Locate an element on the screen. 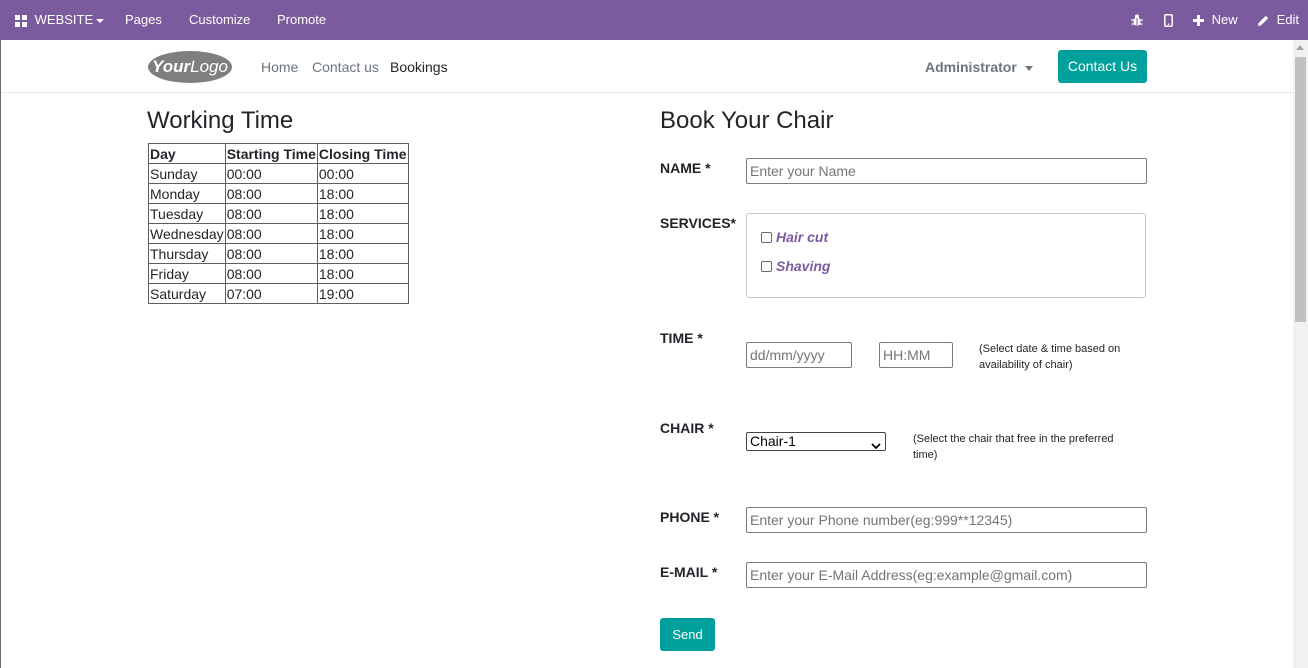  phone-input: Enter your Phone number(eg:999**12345) is located at coordinates (946, 520).